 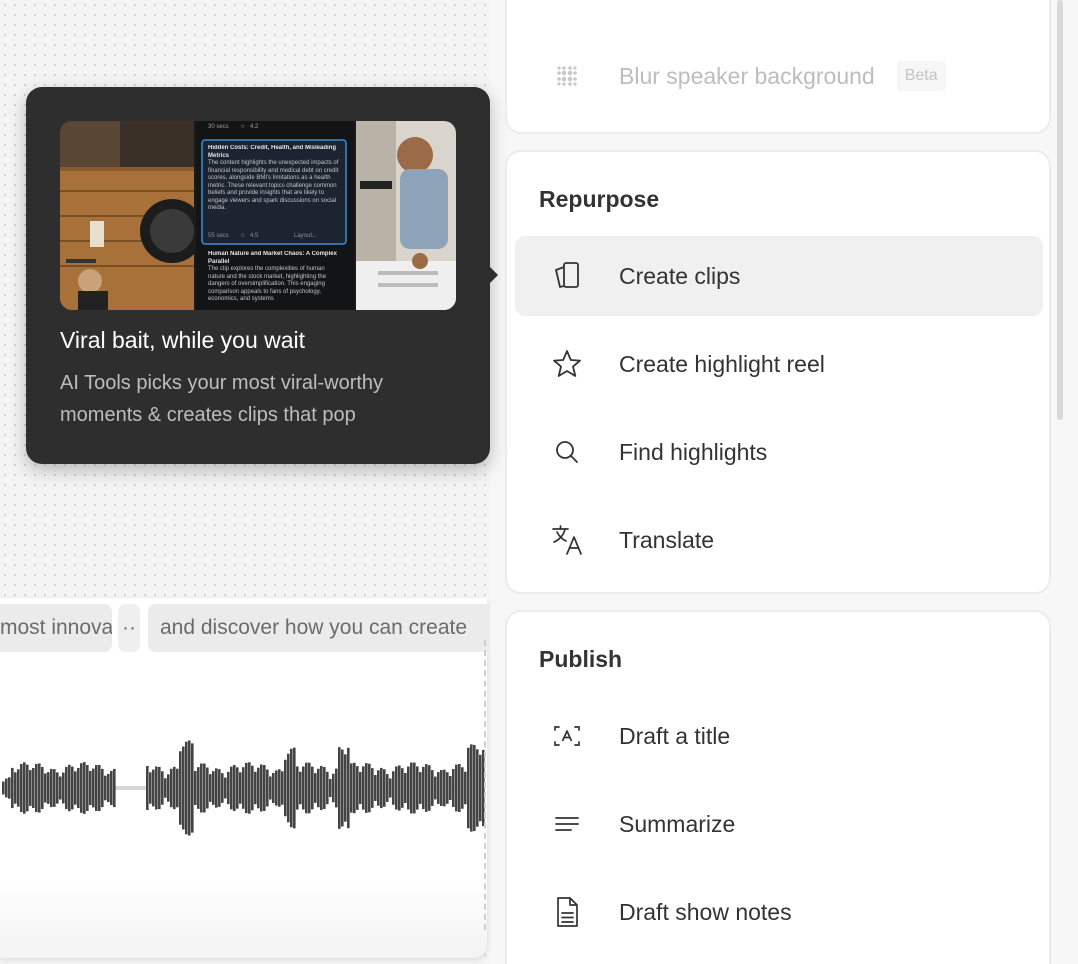 What do you see at coordinates (183, 340) in the screenshot?
I see `tooltip-title: Viral bait, while you wait` at bounding box center [183, 340].